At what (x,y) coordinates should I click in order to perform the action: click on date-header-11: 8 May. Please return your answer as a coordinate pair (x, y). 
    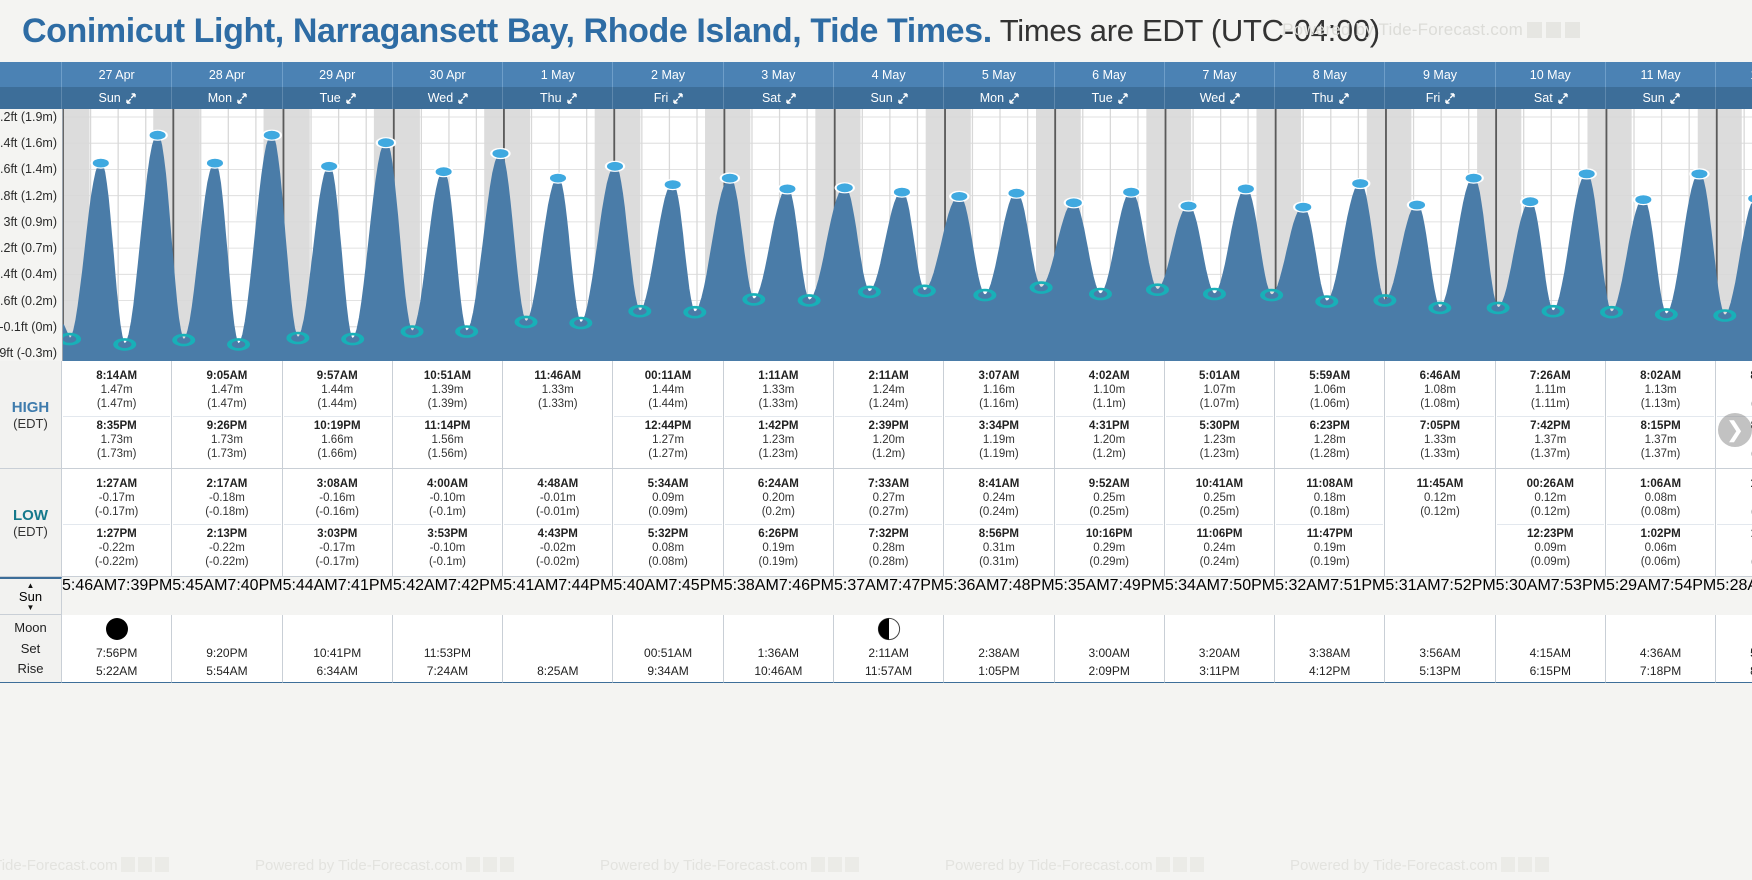
    Looking at the image, I should click on (1330, 74).